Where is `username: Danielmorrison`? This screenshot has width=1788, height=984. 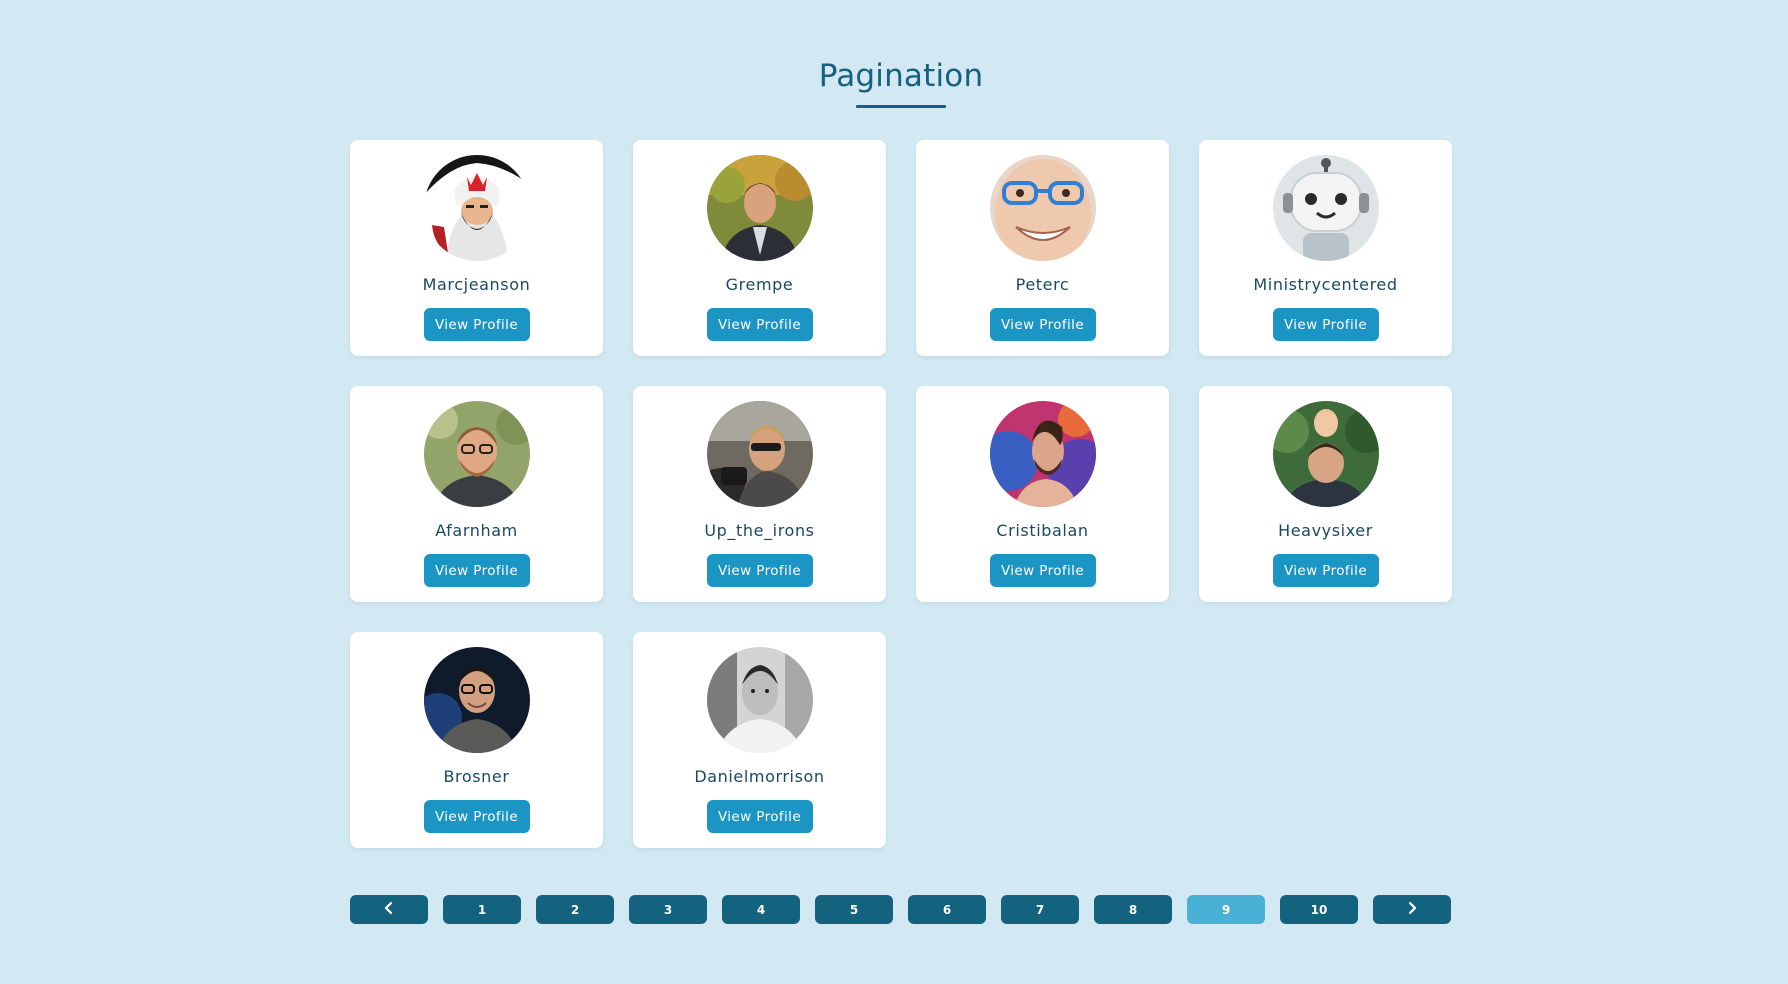
username: Danielmorrison is located at coordinates (759, 776).